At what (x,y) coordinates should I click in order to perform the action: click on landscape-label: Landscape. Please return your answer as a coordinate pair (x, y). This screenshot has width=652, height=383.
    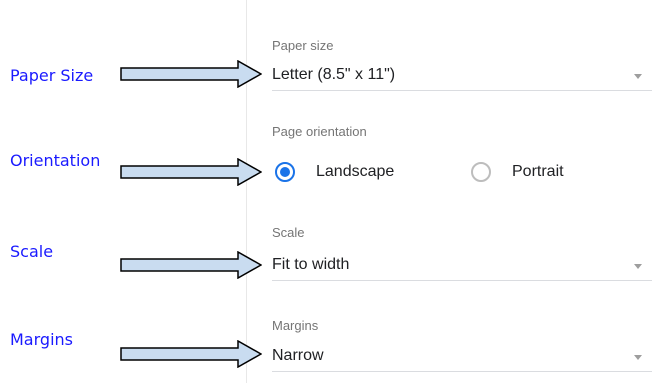
    Looking at the image, I should click on (355, 172).